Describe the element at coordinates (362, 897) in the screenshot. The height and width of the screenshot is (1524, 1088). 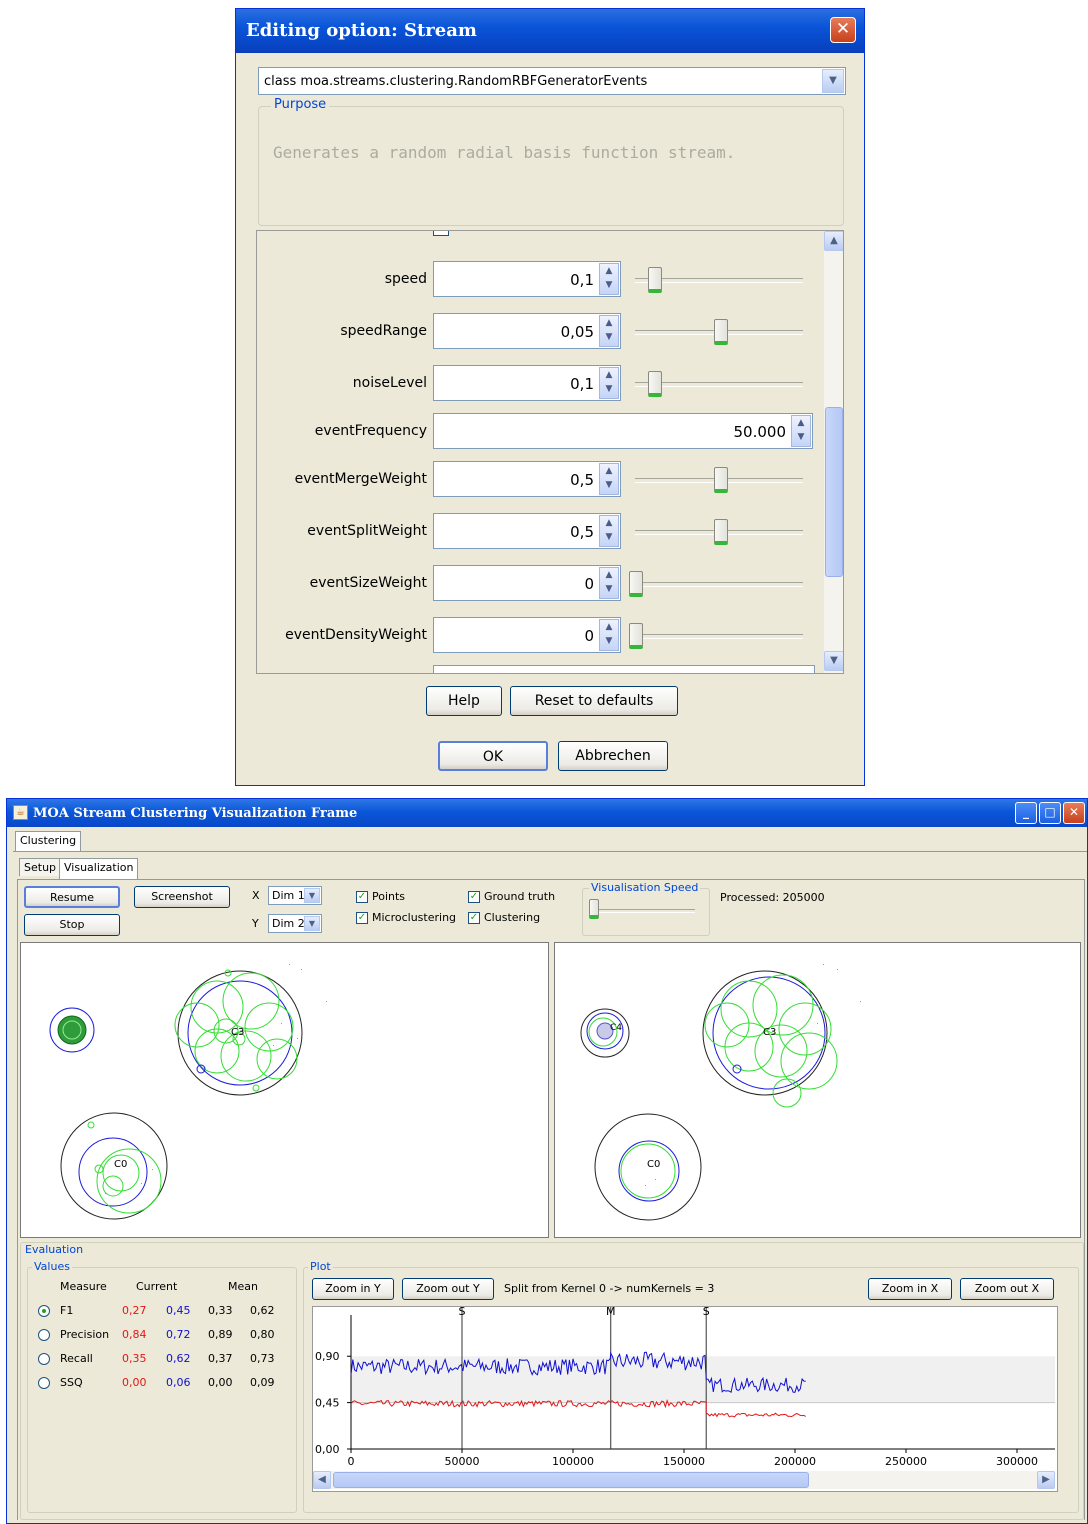
I see `points-checkbox: ✓` at that location.